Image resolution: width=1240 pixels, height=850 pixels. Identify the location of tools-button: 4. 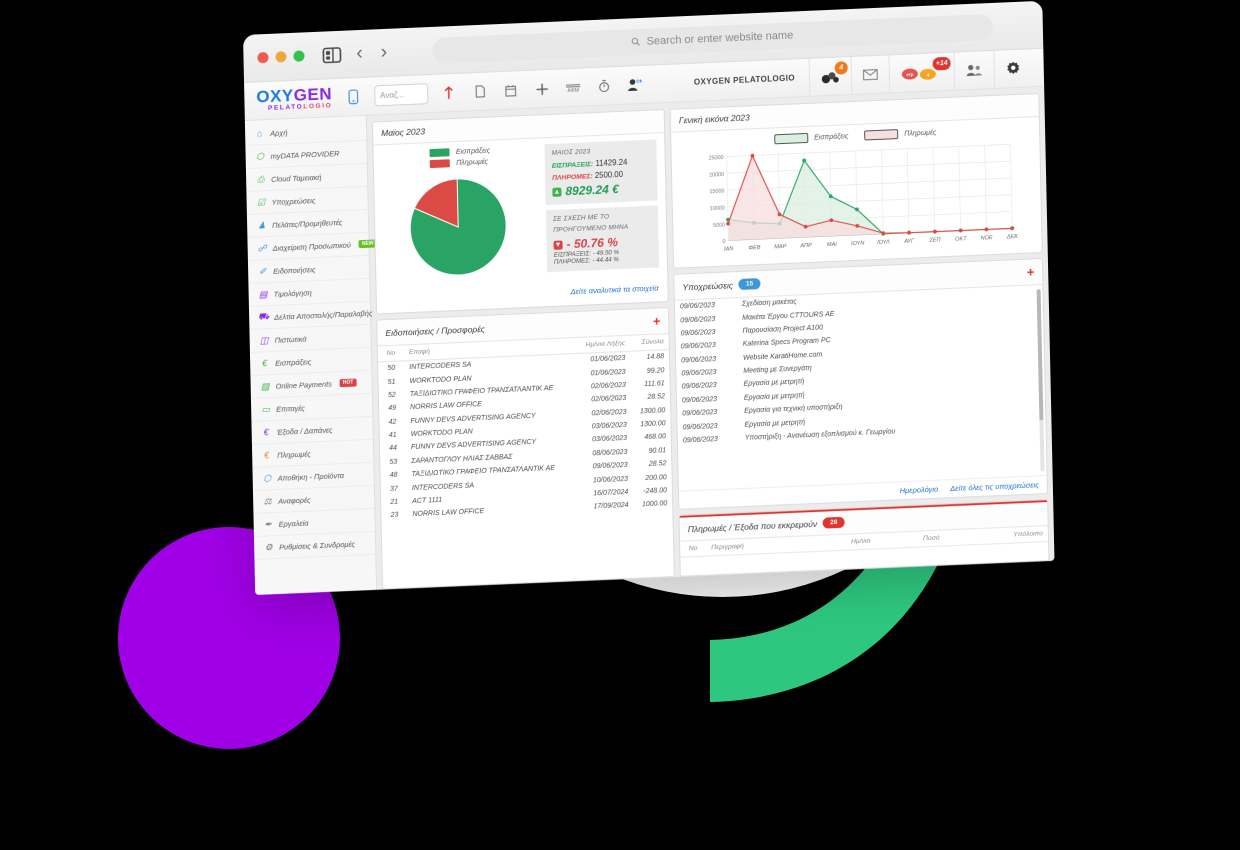
(830, 76).